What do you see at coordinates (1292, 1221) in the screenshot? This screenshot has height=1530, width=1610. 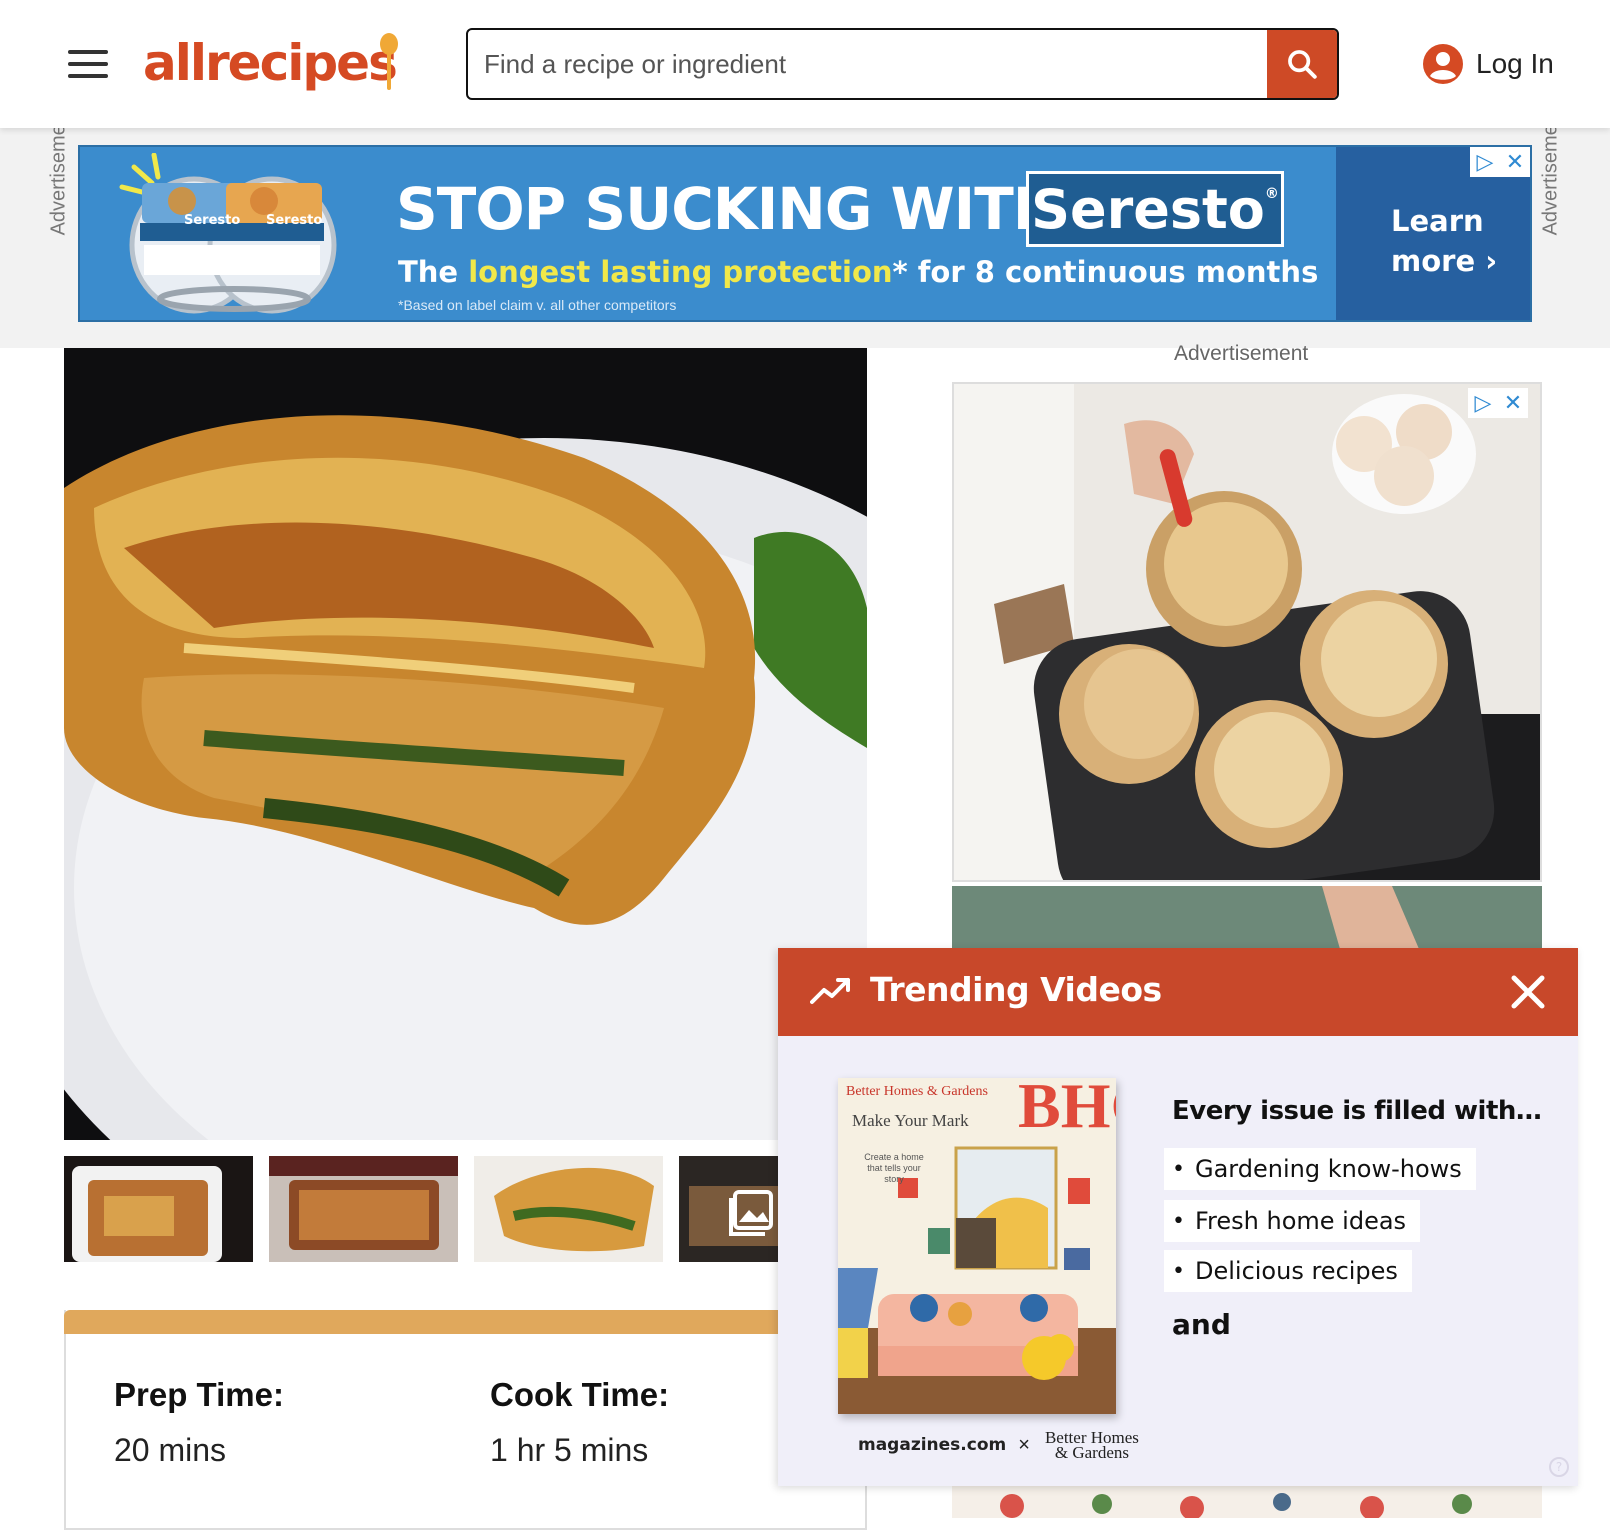 I see `offer-bullet-2: Fresh home ideas` at bounding box center [1292, 1221].